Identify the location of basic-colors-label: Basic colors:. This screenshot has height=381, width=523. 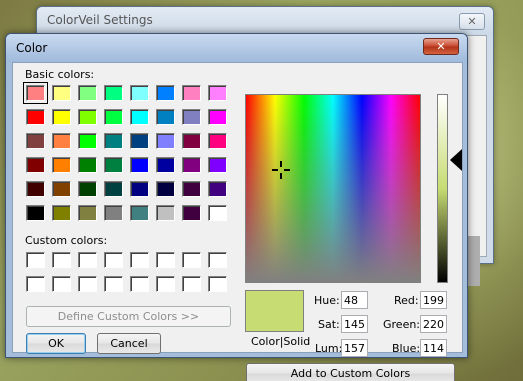
(60, 74).